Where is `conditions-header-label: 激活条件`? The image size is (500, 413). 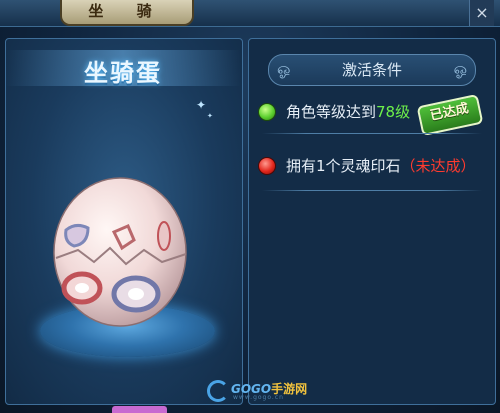
conditions-header-label: 激活条件 is located at coordinates (371, 70).